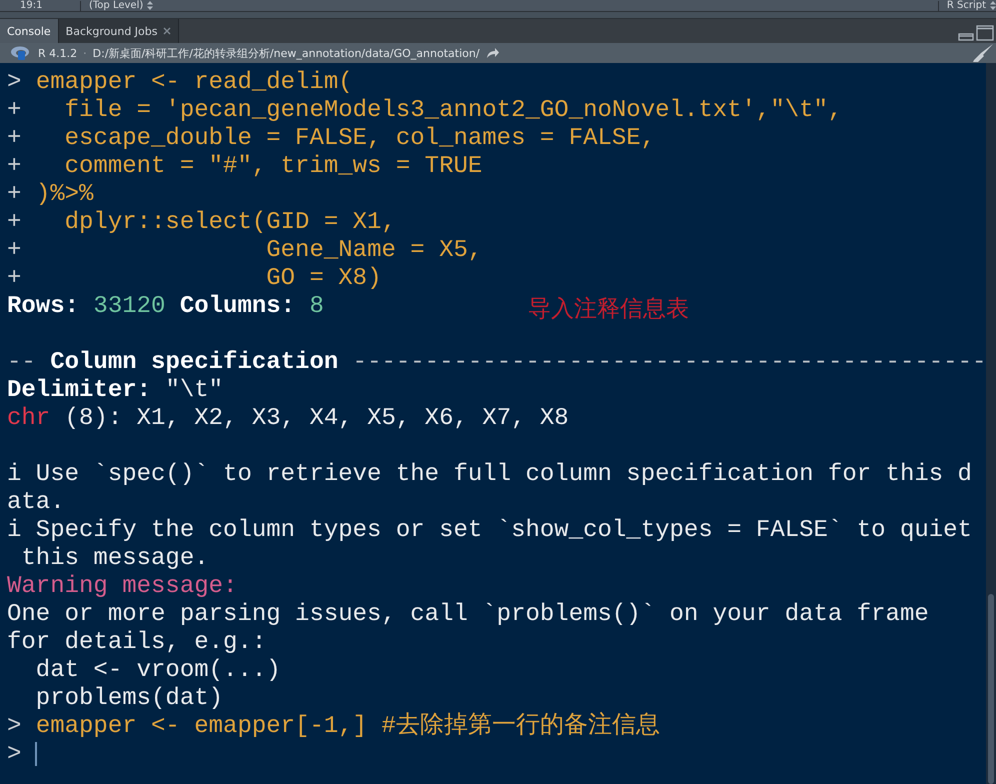 The width and height of the screenshot is (996, 784). What do you see at coordinates (496, 363) in the screenshot?
I see `console-line: -- Column specification --------------------------------------------` at bounding box center [496, 363].